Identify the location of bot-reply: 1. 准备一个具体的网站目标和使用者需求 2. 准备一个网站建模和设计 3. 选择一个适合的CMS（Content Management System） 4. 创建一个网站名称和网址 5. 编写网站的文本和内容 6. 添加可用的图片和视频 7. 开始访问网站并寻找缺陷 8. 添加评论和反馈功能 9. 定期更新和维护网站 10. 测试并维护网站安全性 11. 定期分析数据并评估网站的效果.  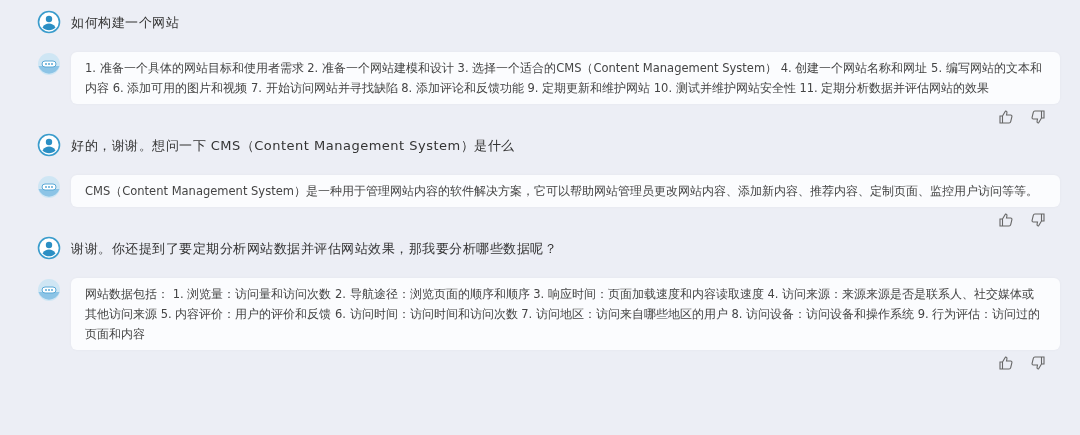
(565, 78).